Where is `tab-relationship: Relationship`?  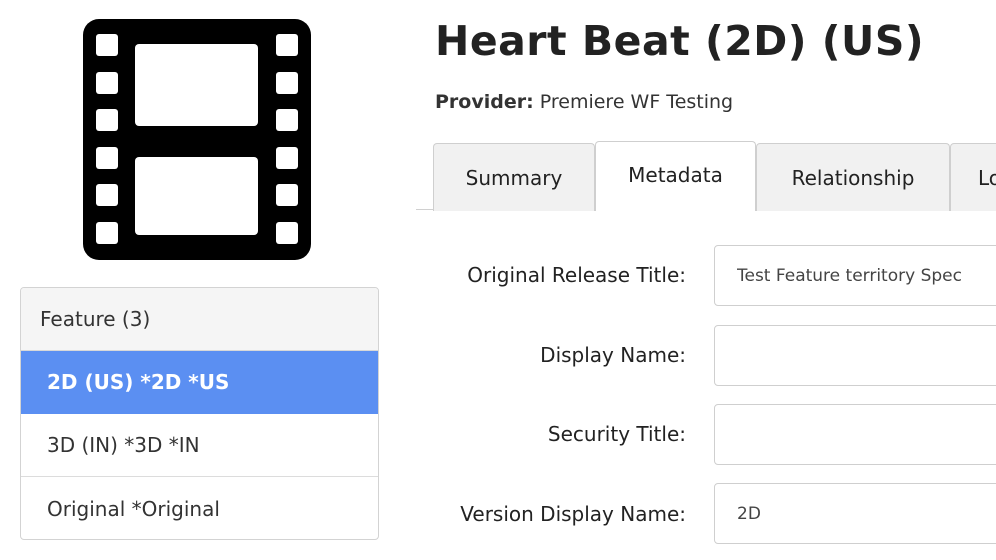 tab-relationship: Relationship is located at coordinates (853, 177).